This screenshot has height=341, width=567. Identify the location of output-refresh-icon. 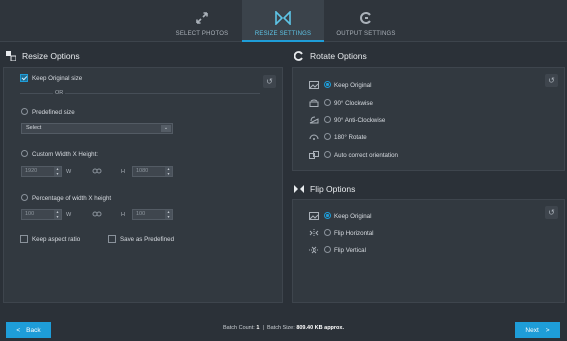
(366, 19).